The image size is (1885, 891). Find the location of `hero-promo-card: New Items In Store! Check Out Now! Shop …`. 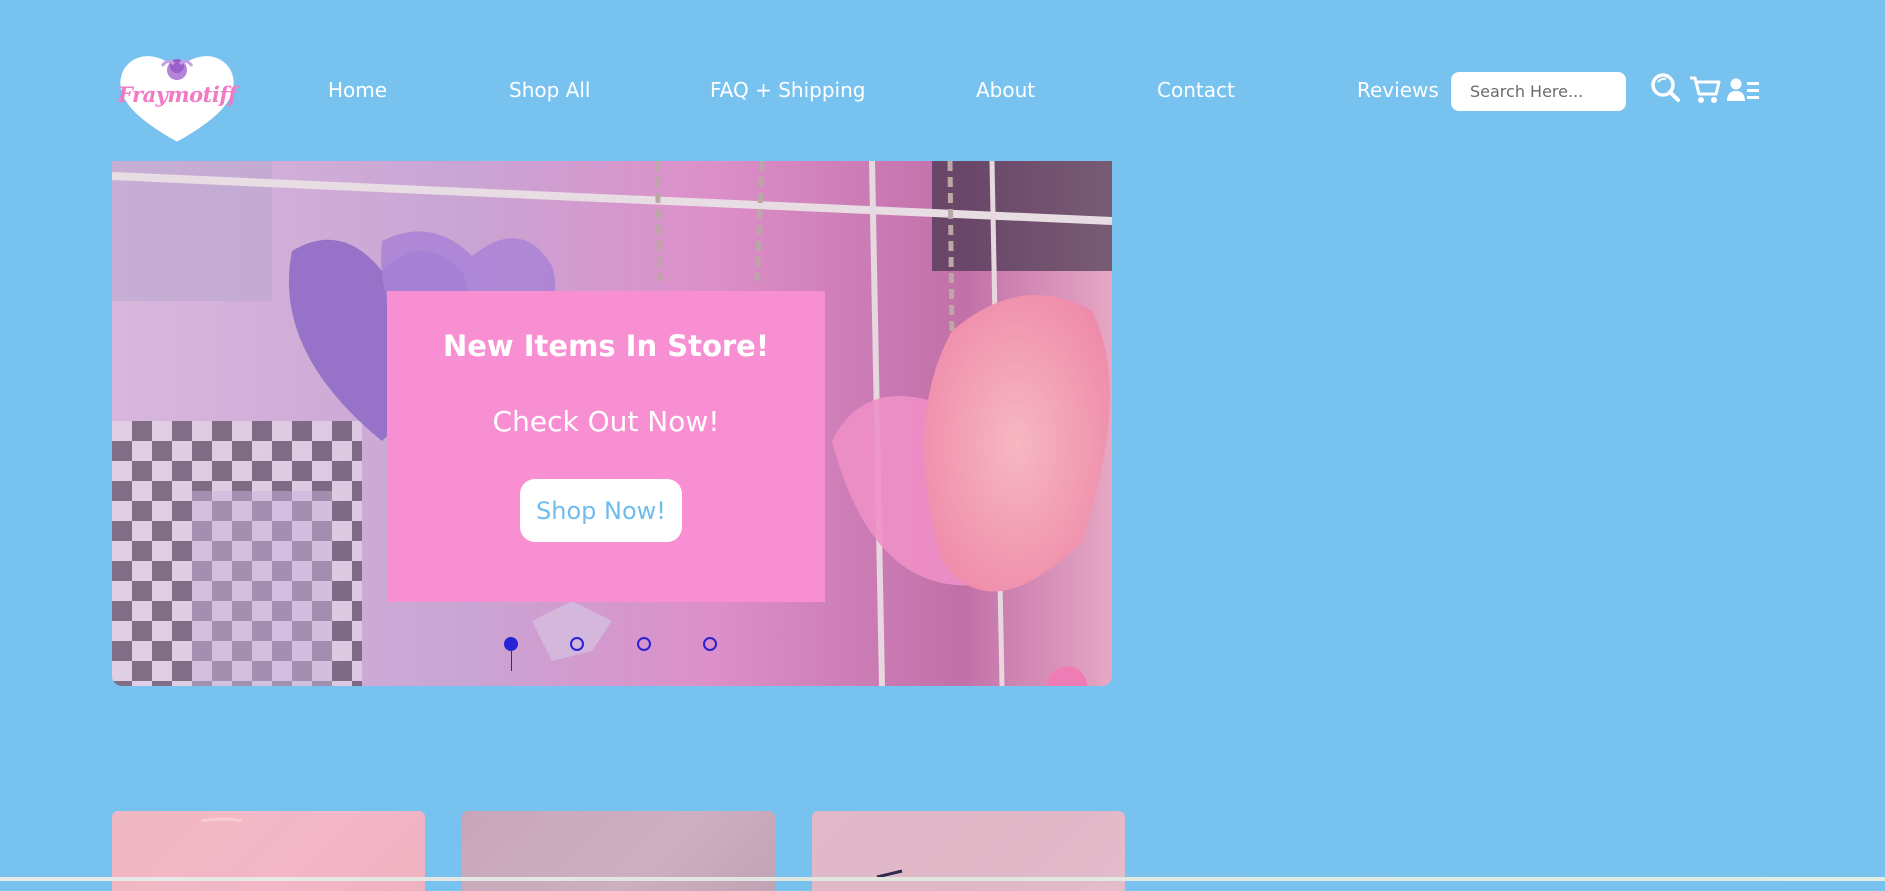

hero-promo-card: New Items In Store! Check Out Now! Shop … is located at coordinates (606, 446).